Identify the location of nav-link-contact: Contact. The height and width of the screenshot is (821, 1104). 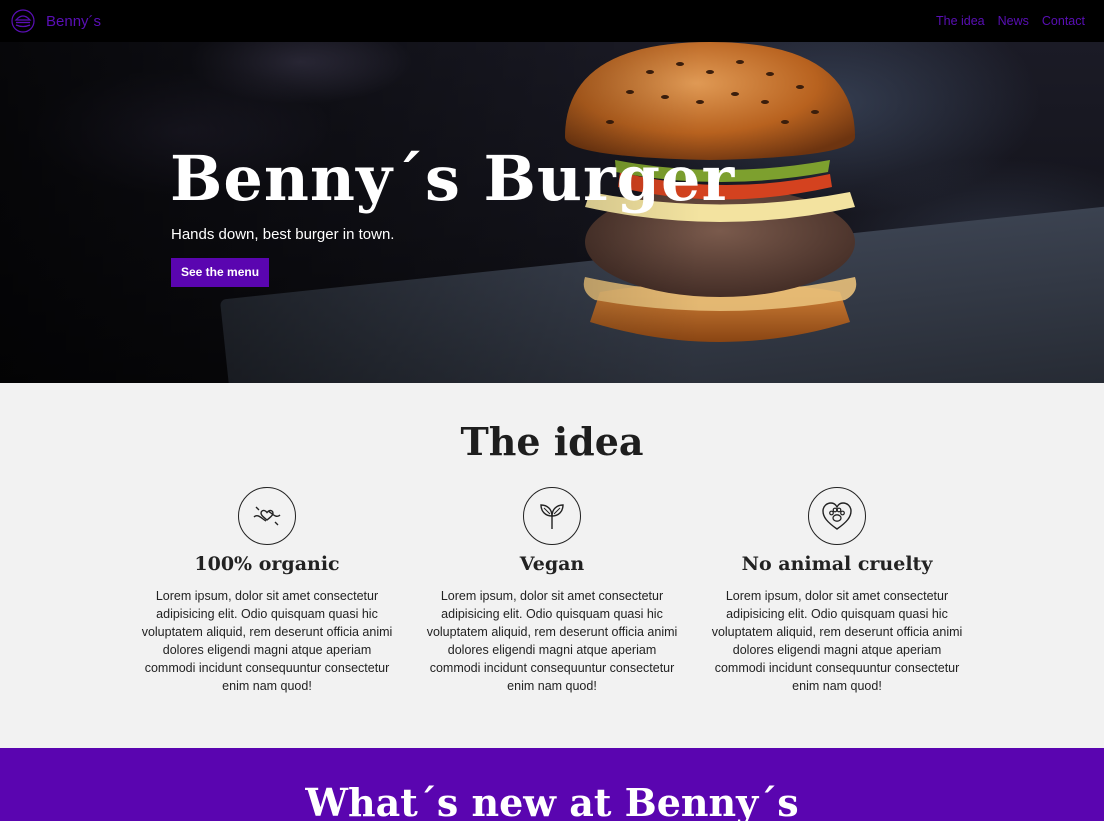
(1063, 21).